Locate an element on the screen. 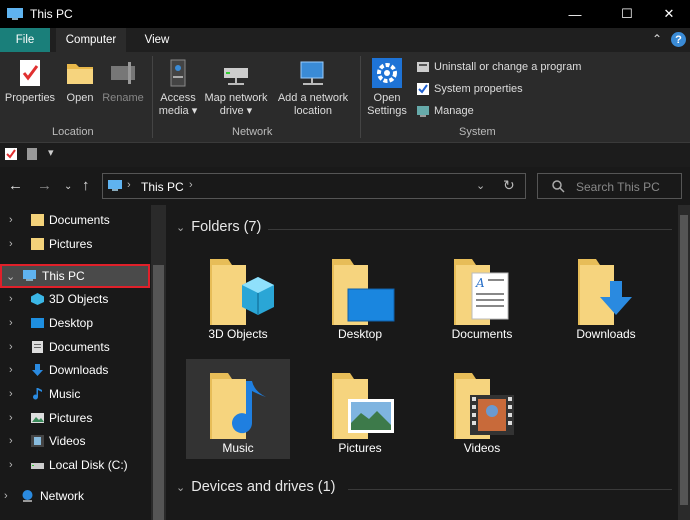 The height and width of the screenshot is (520, 690). folder-tile-downloads: Downloads is located at coordinates (606, 295).